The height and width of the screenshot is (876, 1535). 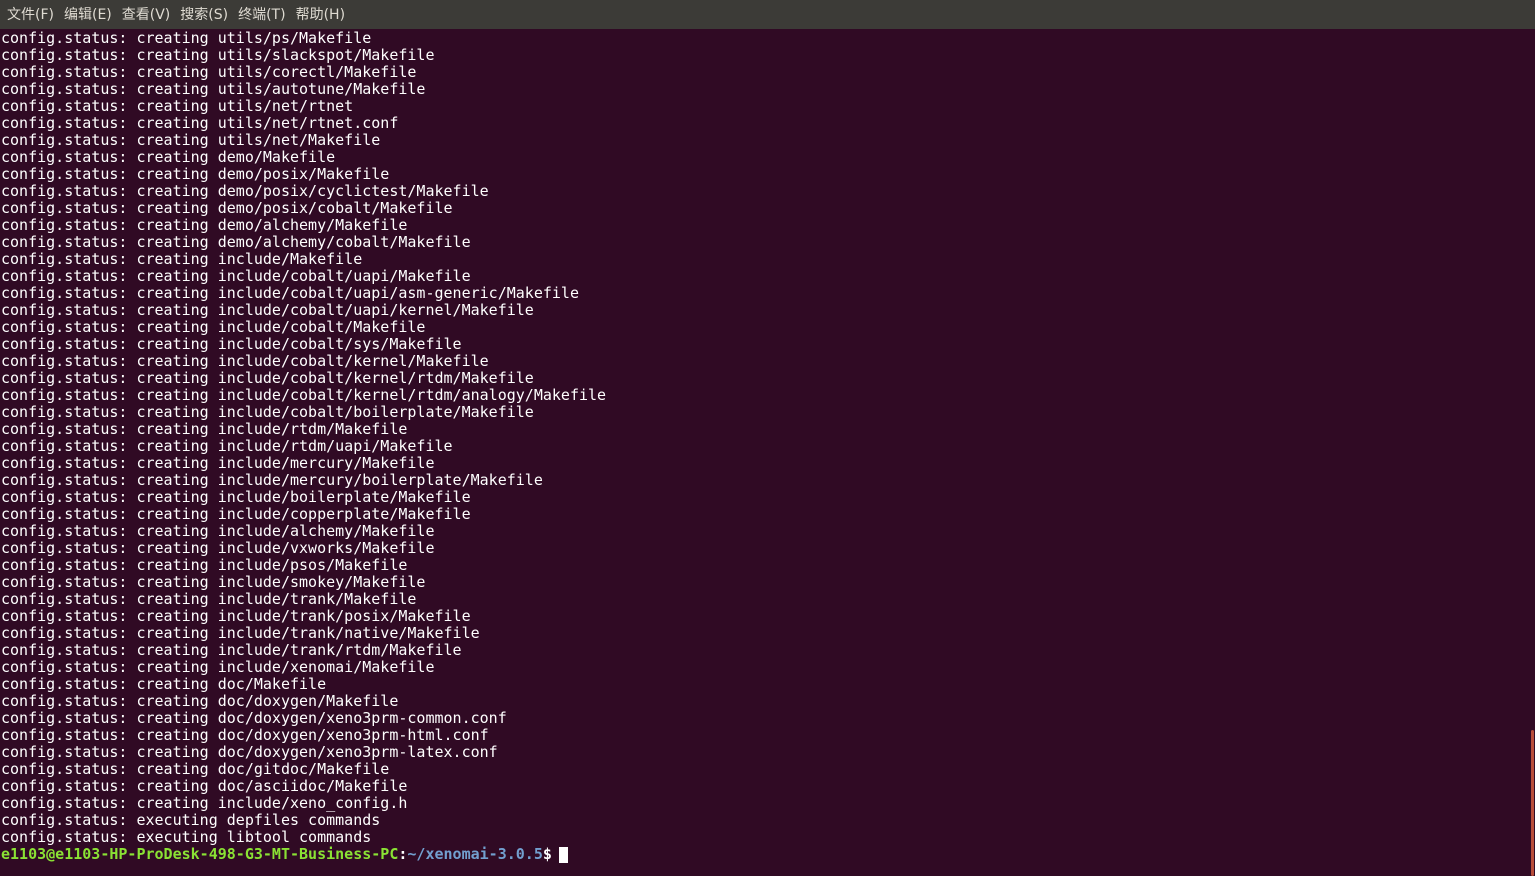 What do you see at coordinates (164, 684) in the screenshot?
I see `output-line: config.status: creating doc/Makefile` at bounding box center [164, 684].